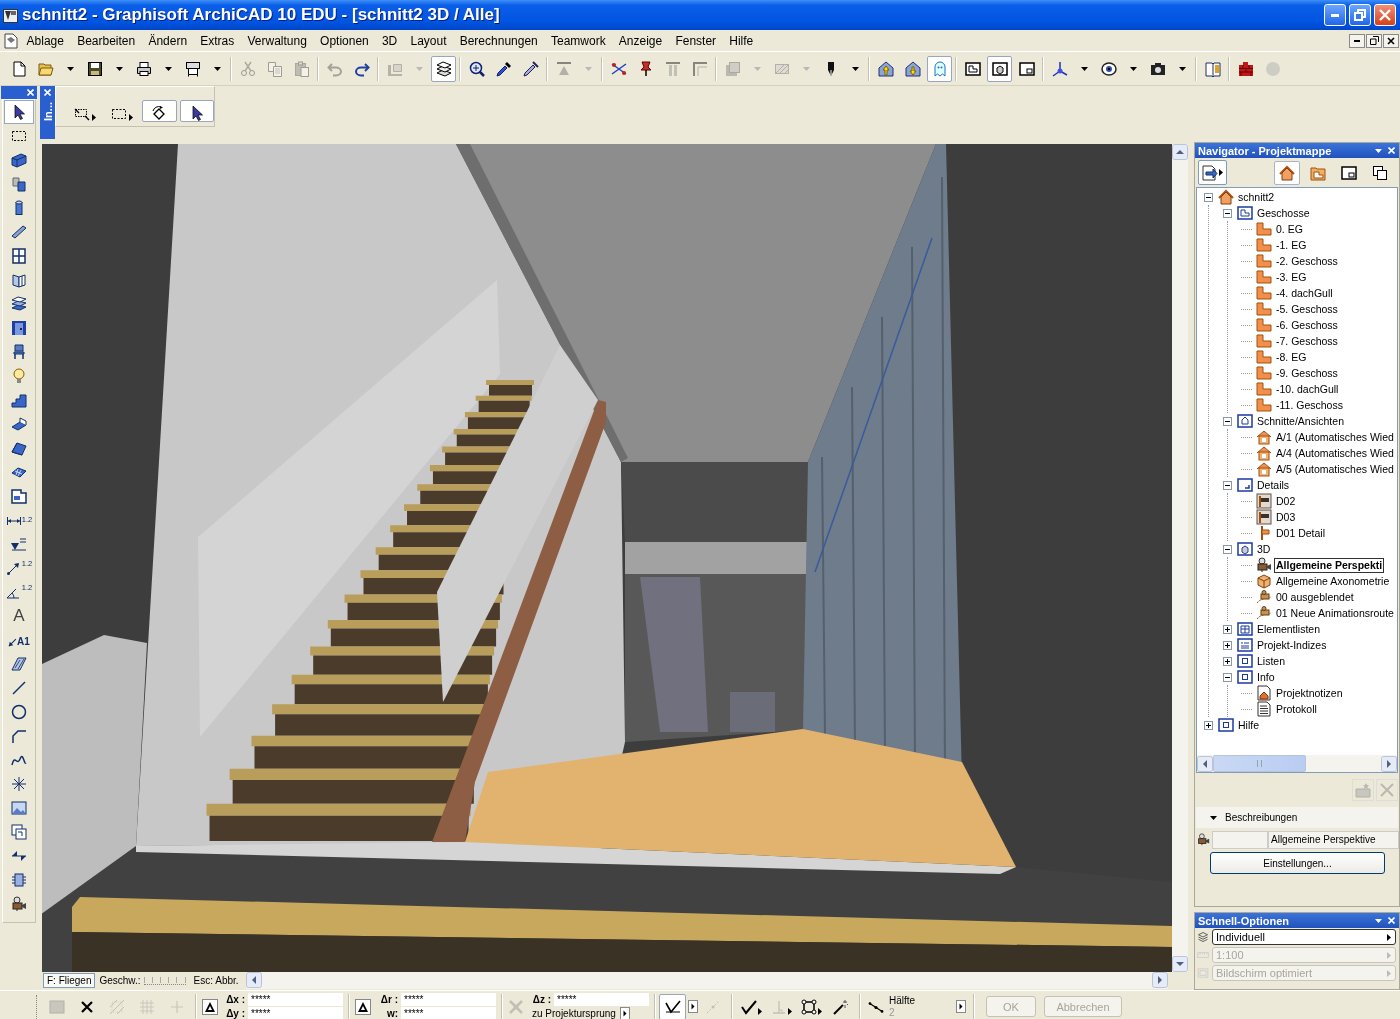 The width and height of the screenshot is (1400, 1019). What do you see at coordinates (11, 40) in the screenshot?
I see `document-window-icon` at bounding box center [11, 40].